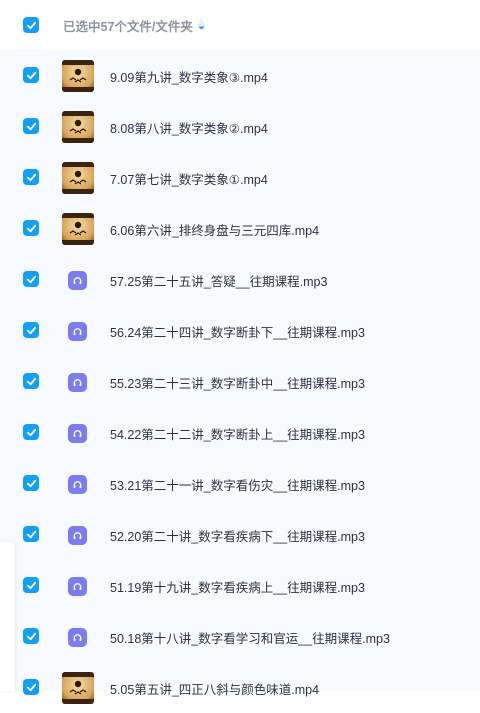 This screenshot has width=480, height=713. What do you see at coordinates (201, 24) in the screenshot?
I see `info-drop-icon` at bounding box center [201, 24].